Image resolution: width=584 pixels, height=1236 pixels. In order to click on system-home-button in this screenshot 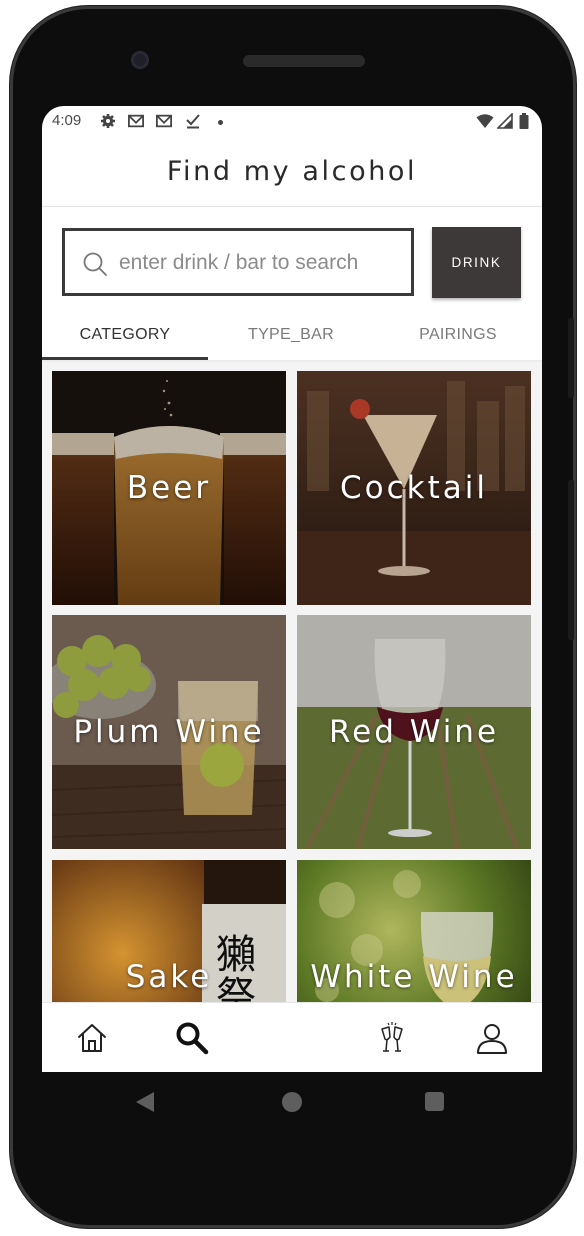, I will do `click(292, 1102)`.